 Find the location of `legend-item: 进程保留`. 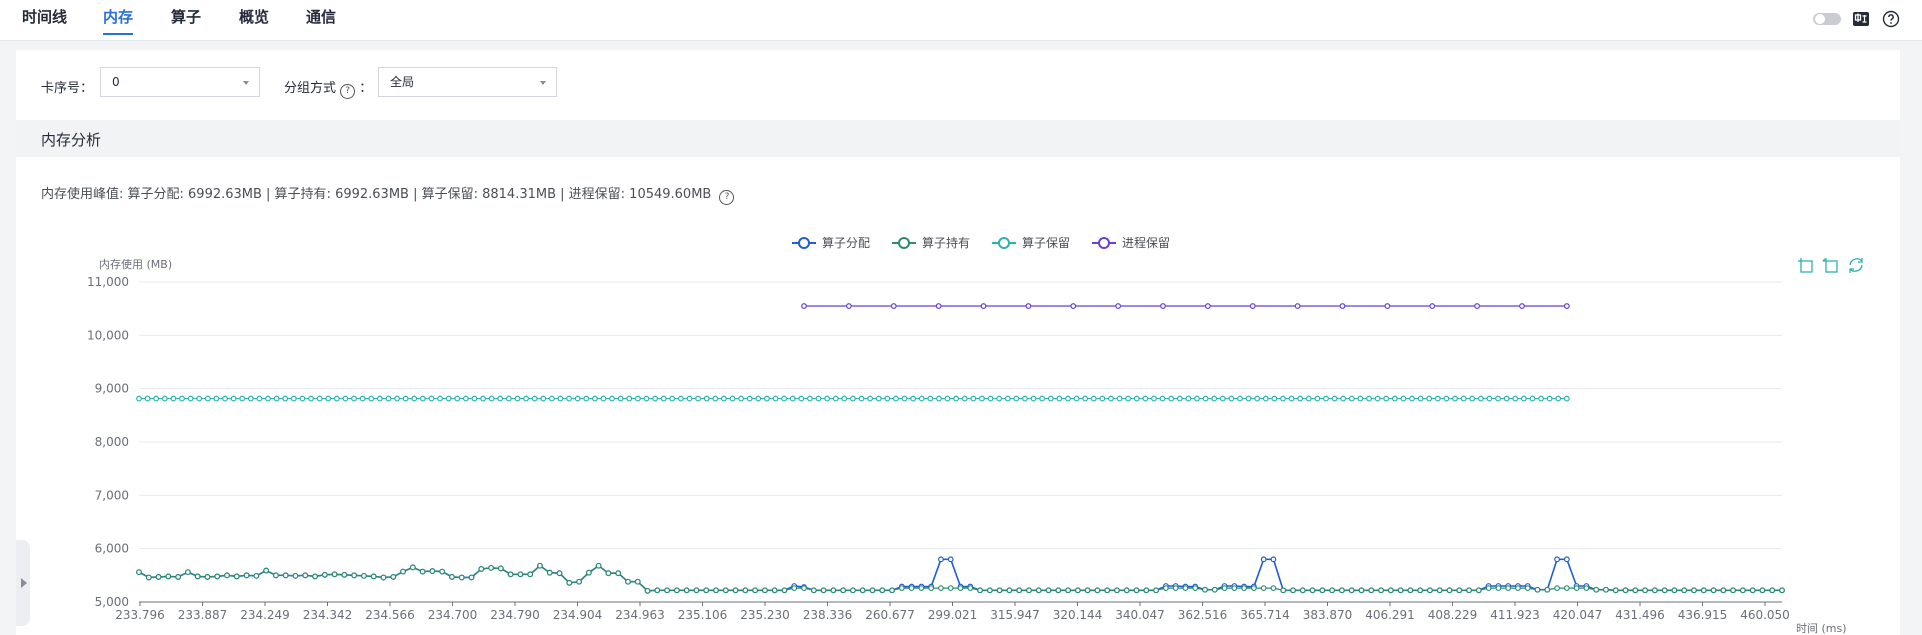

legend-item: 进程保留 is located at coordinates (1131, 242).